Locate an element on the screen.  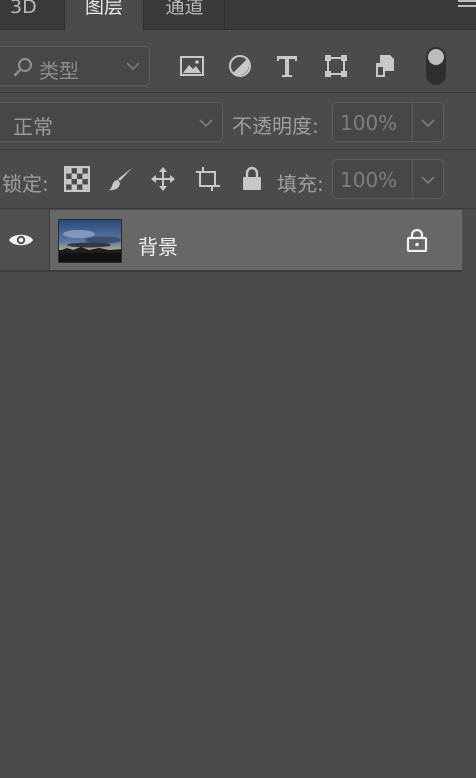
fill-label: 填充: is located at coordinates (300, 184).